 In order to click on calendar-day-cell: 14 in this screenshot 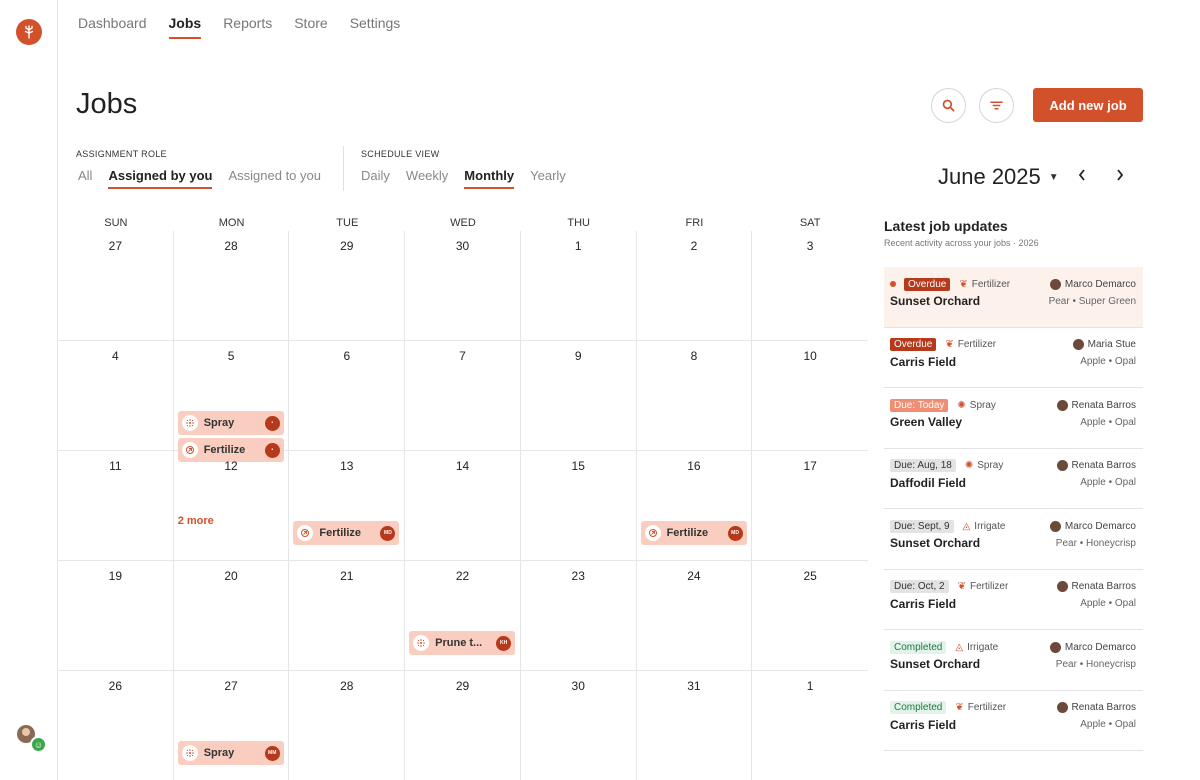, I will do `click(463, 506)`.